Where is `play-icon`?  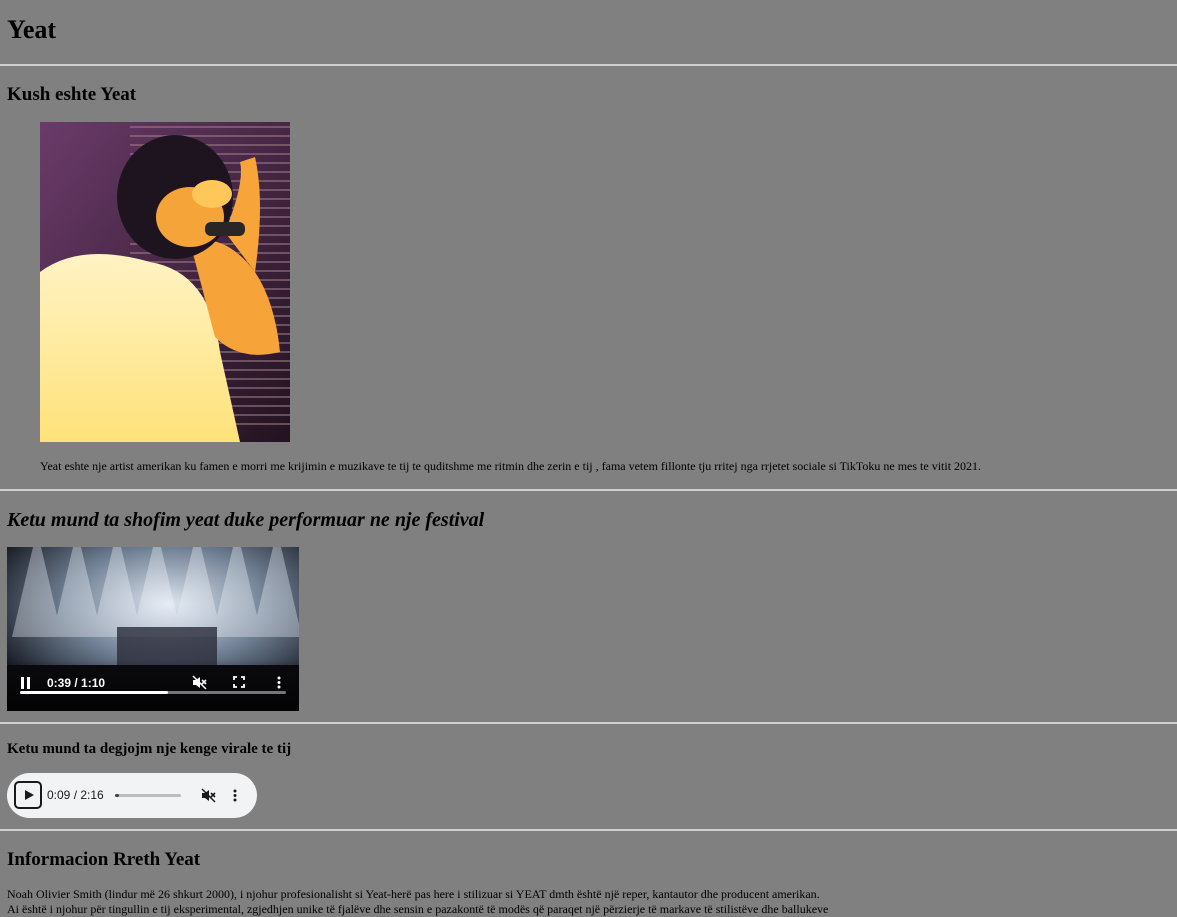
play-icon is located at coordinates (28, 795).